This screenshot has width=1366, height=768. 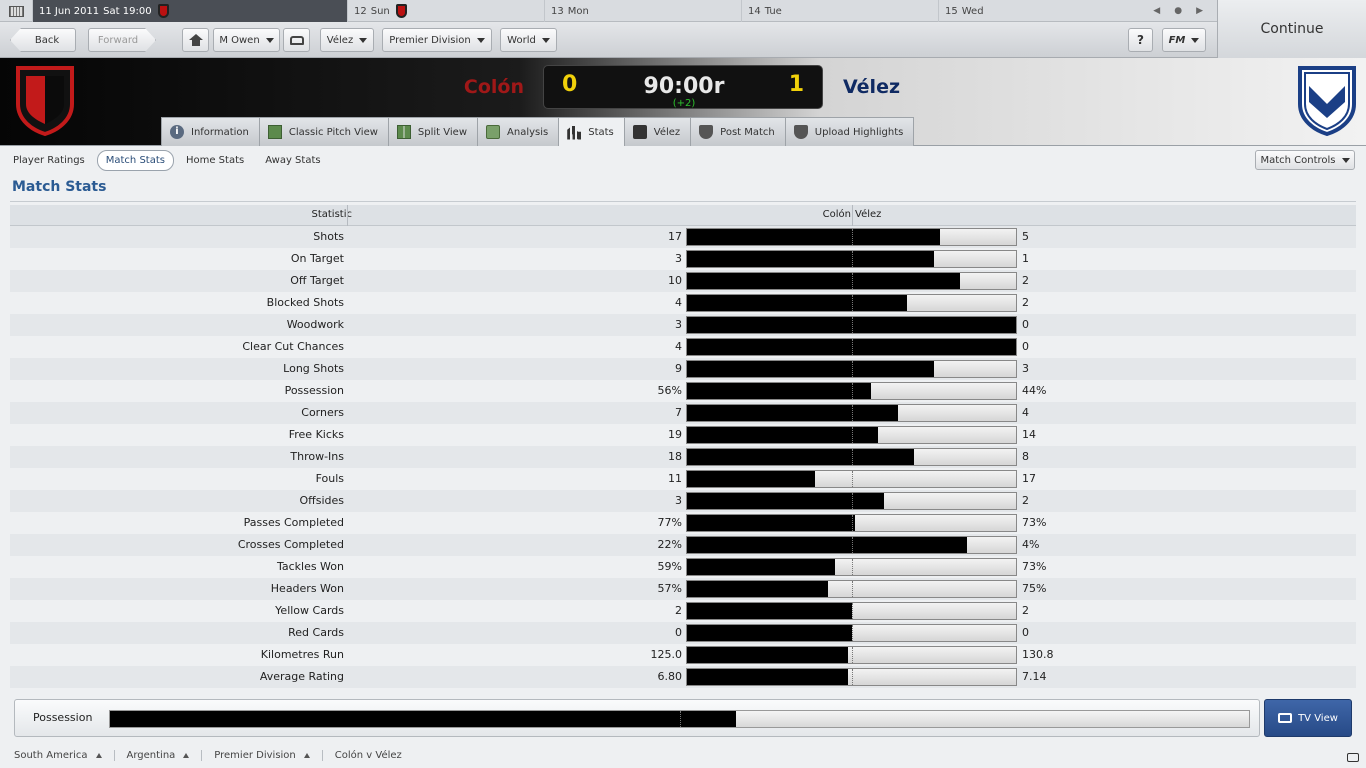 I want to click on date-day-14: 14 Tue, so click(x=839, y=11).